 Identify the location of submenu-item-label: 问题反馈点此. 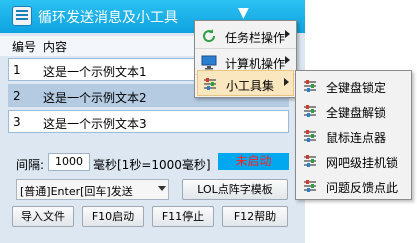
(362, 188).